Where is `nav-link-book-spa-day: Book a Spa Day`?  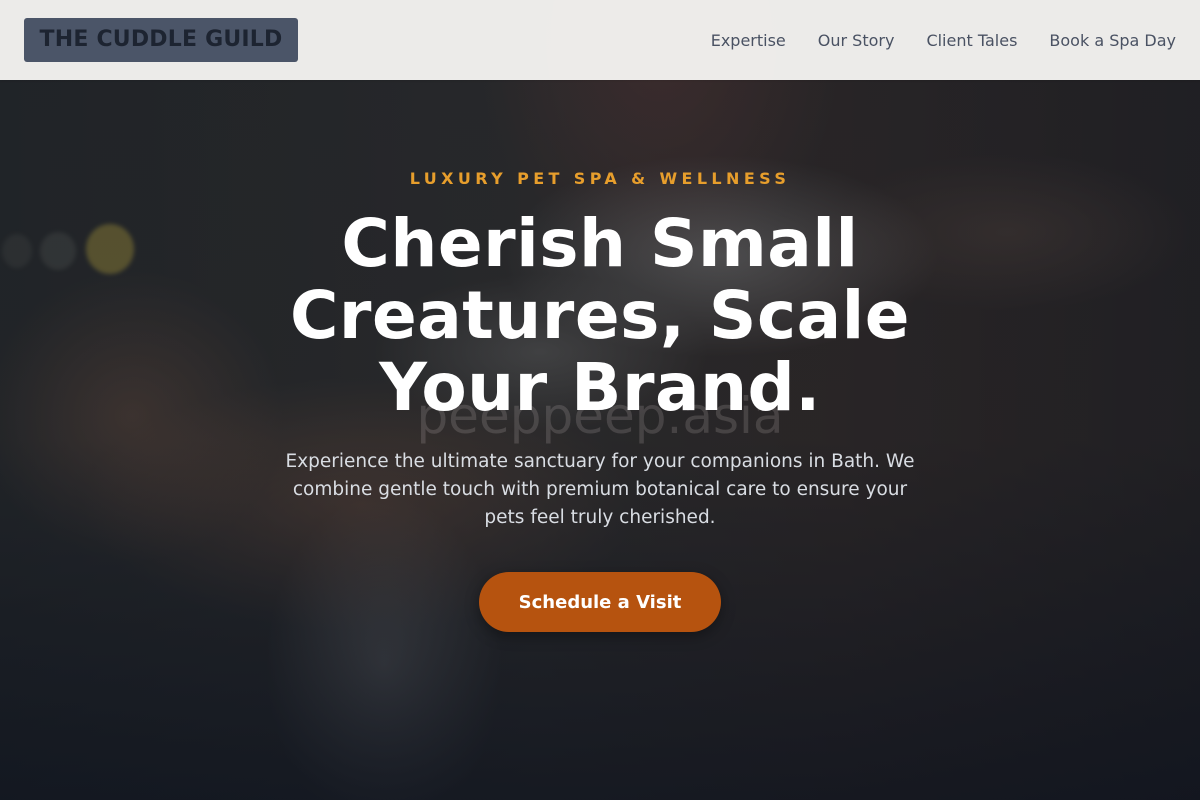 nav-link-book-spa-day: Book a Spa Day is located at coordinates (1112, 40).